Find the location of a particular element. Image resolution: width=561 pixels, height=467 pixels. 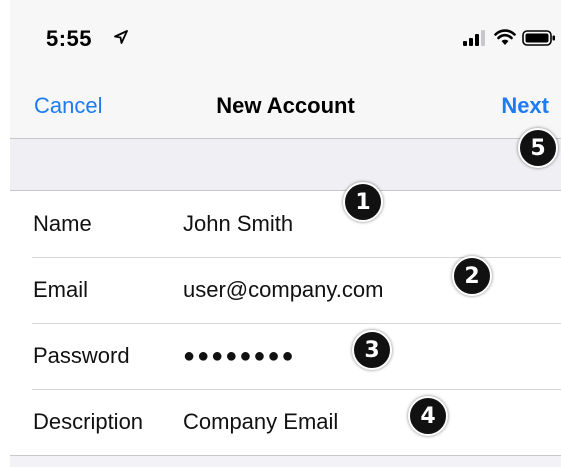

password-row: Password ●●●●●●●● is located at coordinates (285, 356).